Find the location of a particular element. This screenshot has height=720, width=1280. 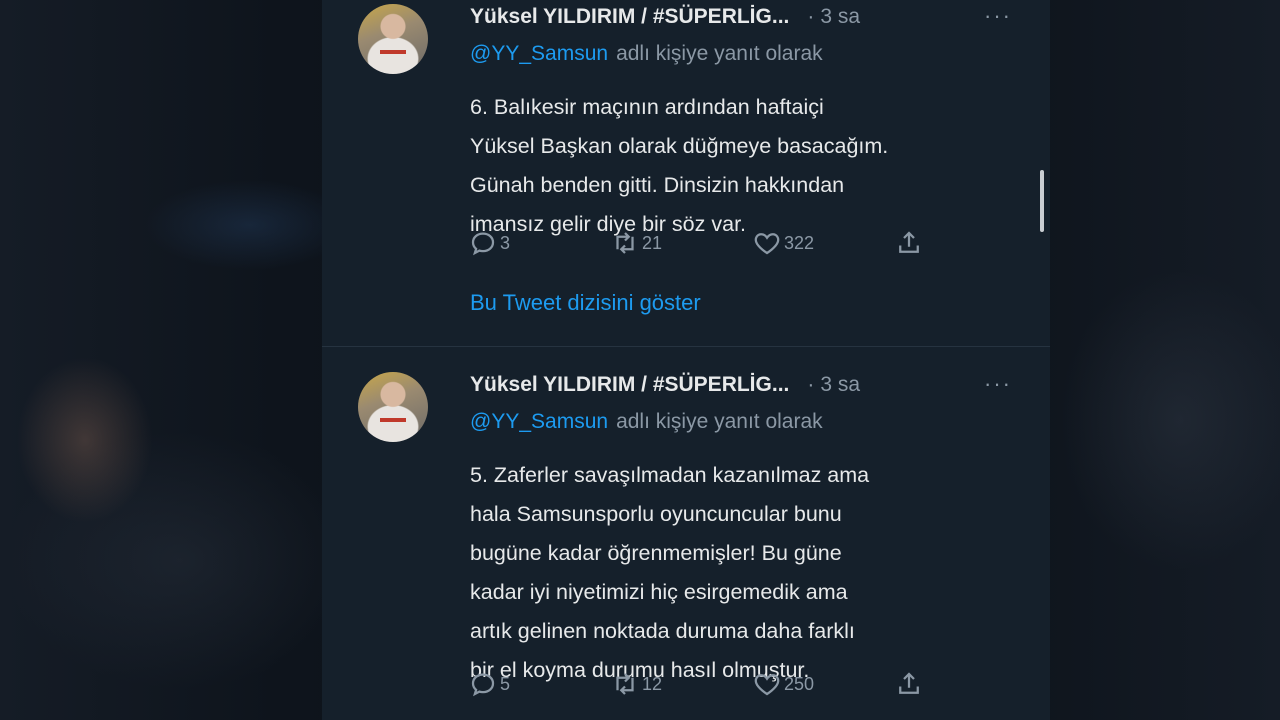

retweet-button: 12 is located at coordinates (636, 684).